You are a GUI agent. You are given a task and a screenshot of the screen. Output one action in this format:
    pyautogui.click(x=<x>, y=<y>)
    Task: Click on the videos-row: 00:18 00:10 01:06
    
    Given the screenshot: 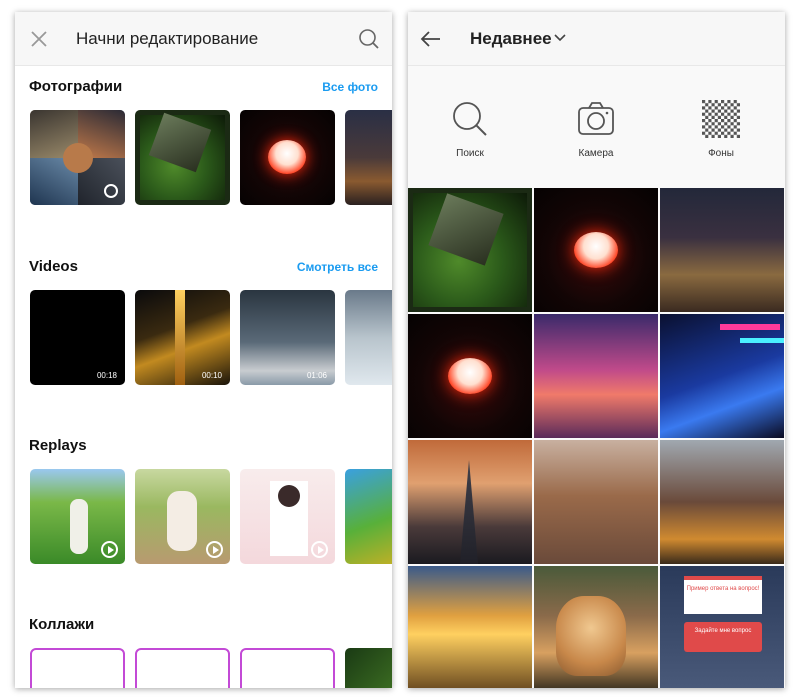 What is the action you would take?
    pyautogui.click(x=211, y=337)
    